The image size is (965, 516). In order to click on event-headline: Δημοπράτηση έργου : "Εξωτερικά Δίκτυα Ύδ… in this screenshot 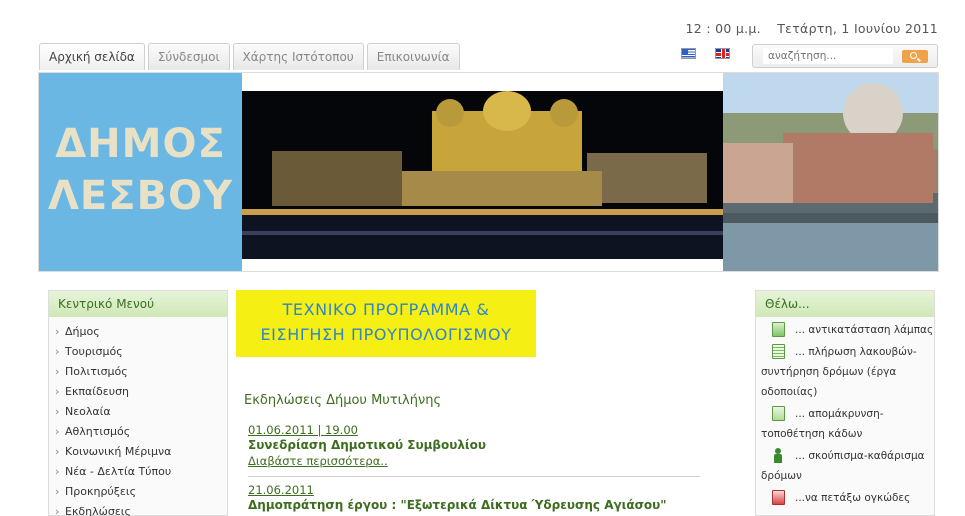, I will do `click(457, 505)`.